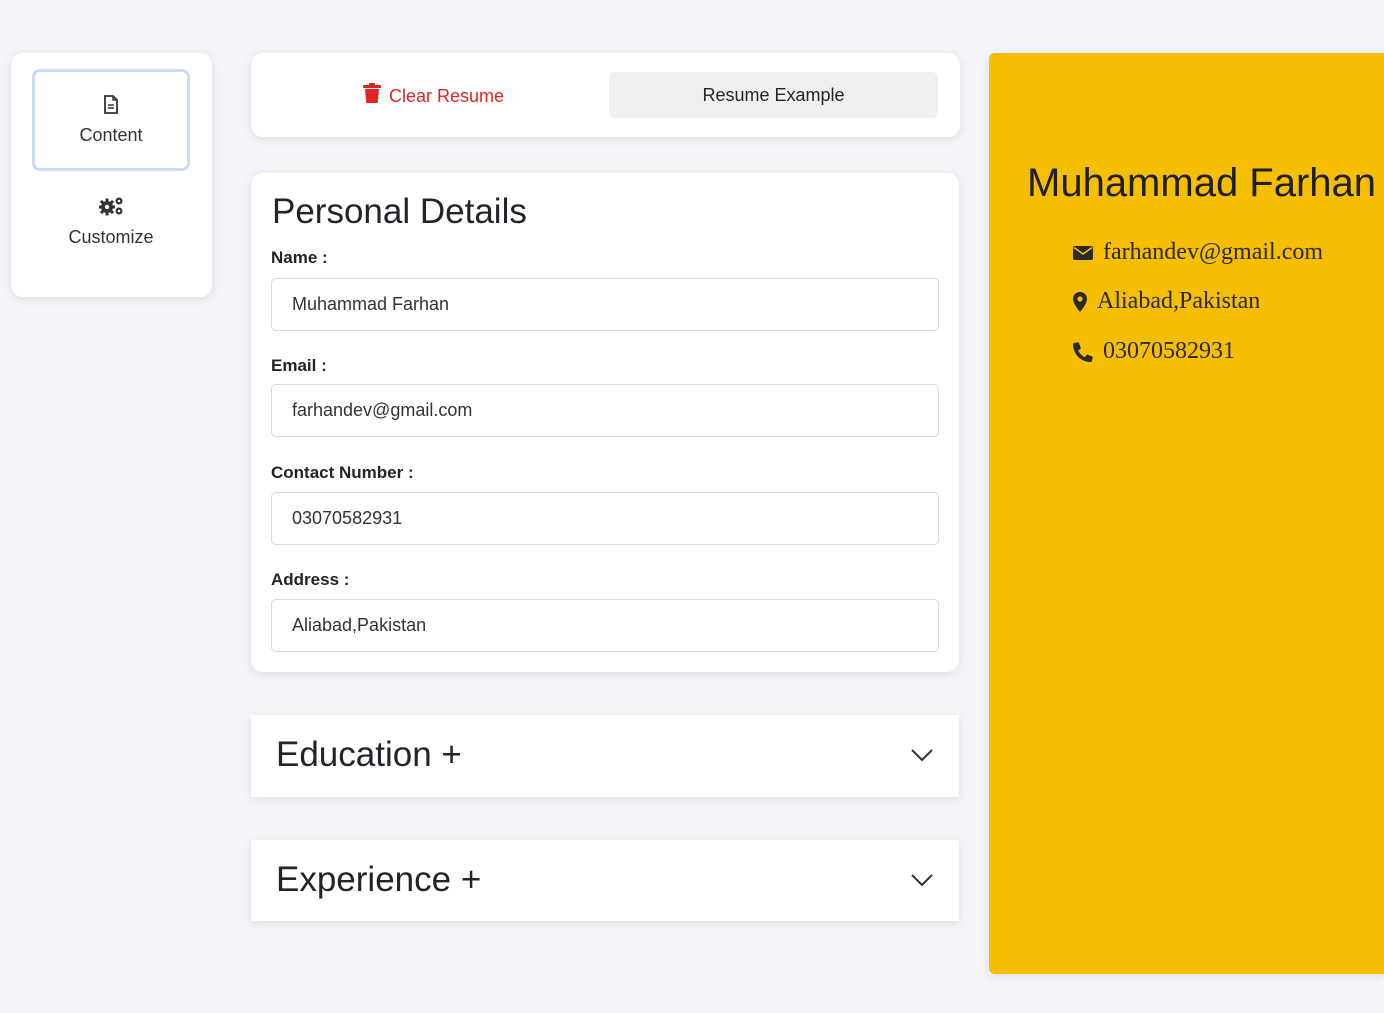 The width and height of the screenshot is (1384, 1013). Describe the element at coordinates (1169, 351) in the screenshot. I see `preview-phone: 03070582931` at that location.